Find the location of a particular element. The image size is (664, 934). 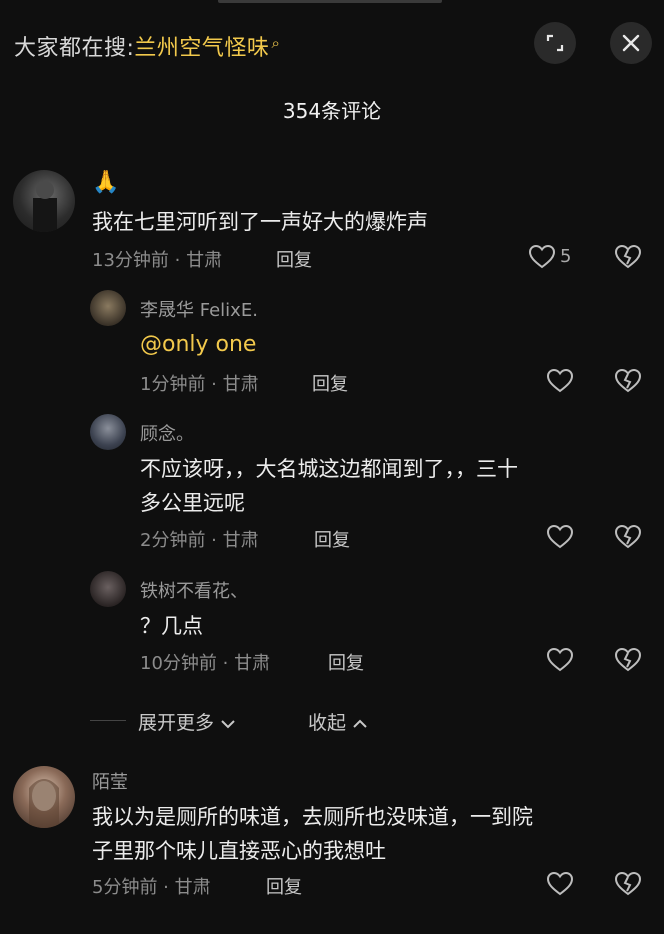

close-button is located at coordinates (631, 43).